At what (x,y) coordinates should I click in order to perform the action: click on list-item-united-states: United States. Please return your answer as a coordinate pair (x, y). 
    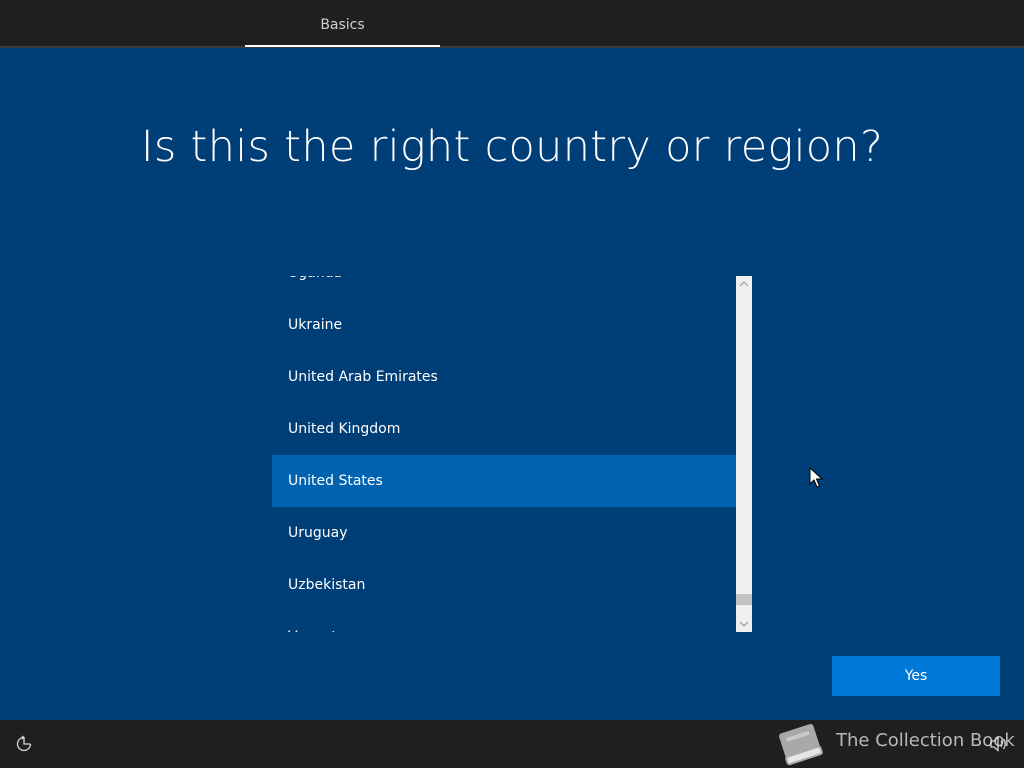
    Looking at the image, I should click on (504, 481).